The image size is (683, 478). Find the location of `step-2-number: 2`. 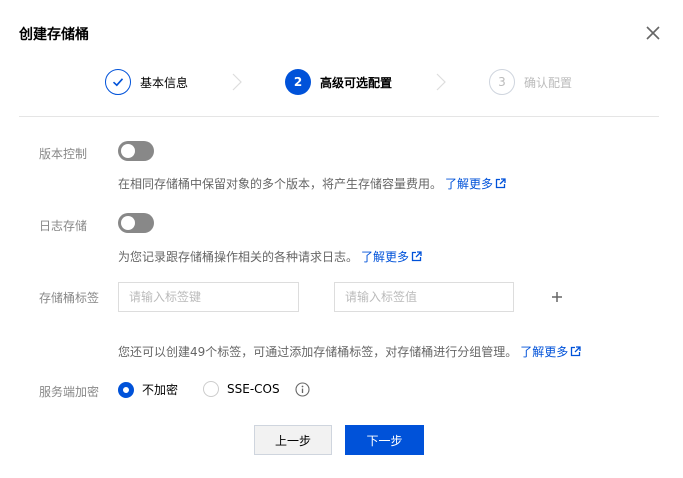

step-2-number: 2 is located at coordinates (298, 82).